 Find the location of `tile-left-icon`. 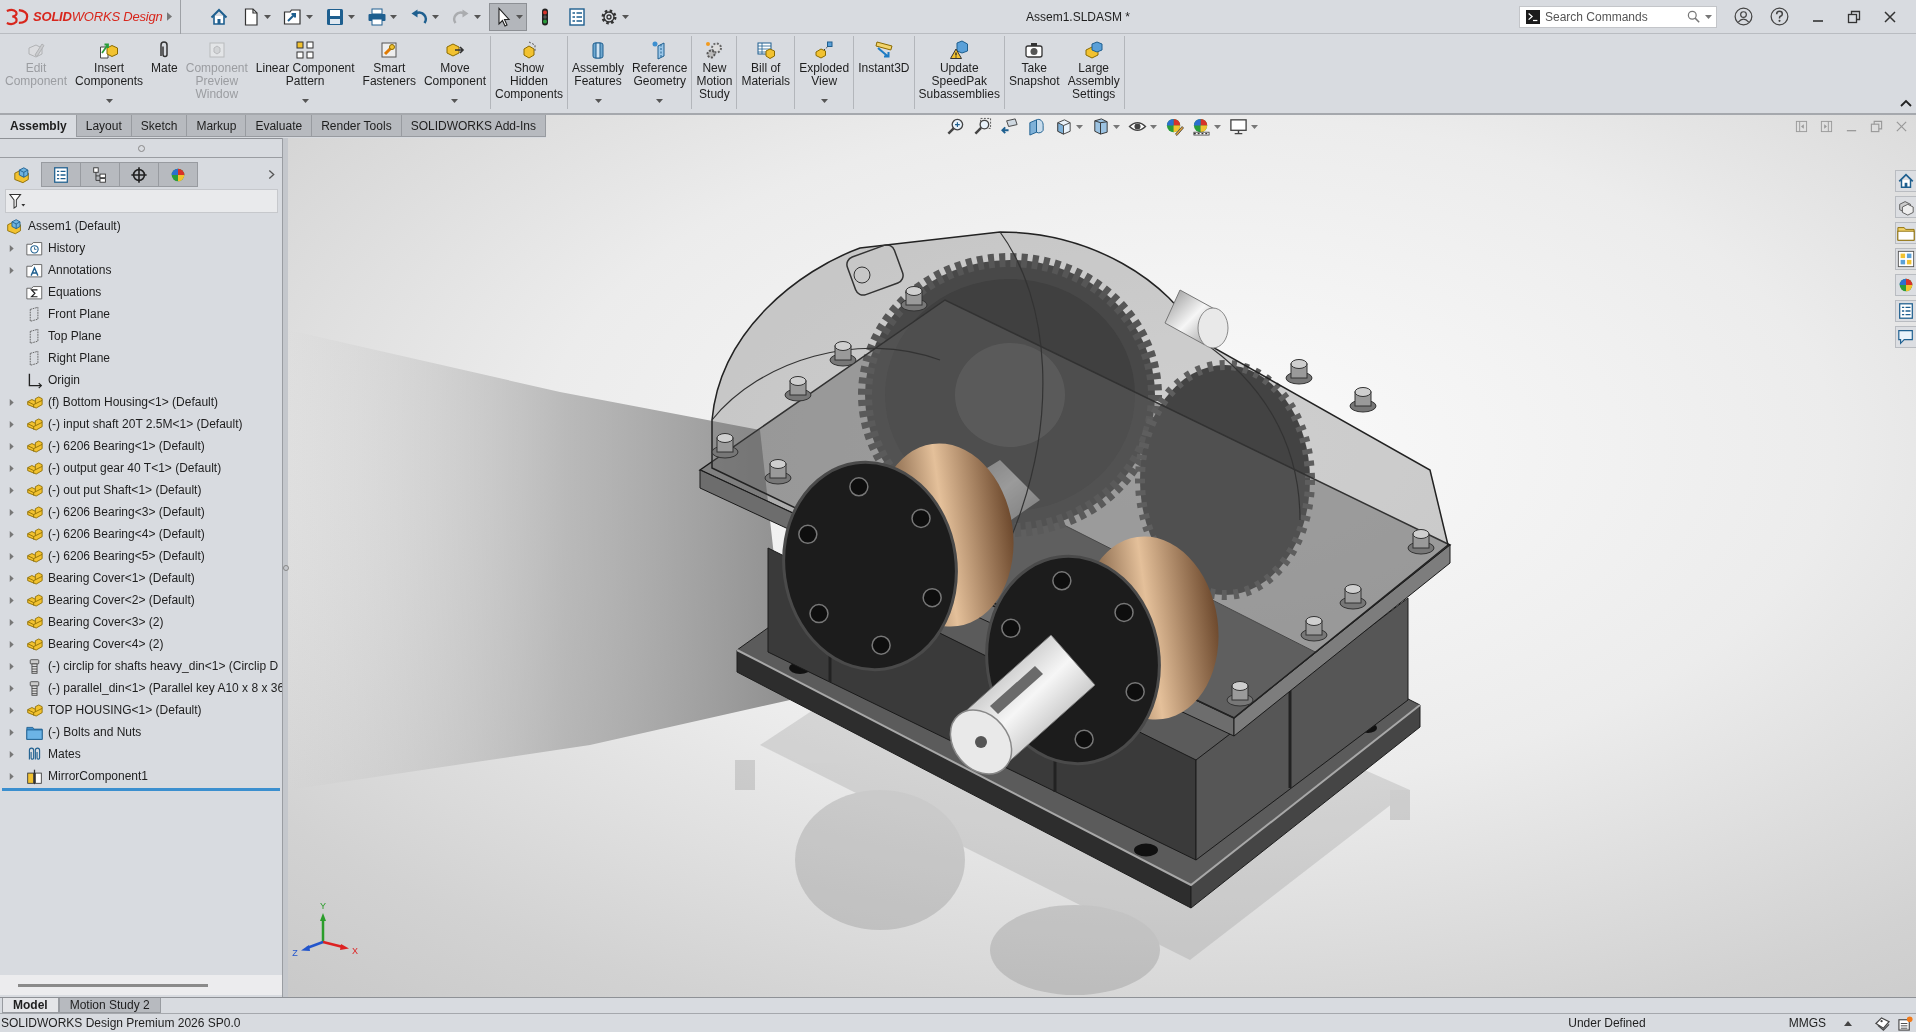

tile-left-icon is located at coordinates (1801, 126).